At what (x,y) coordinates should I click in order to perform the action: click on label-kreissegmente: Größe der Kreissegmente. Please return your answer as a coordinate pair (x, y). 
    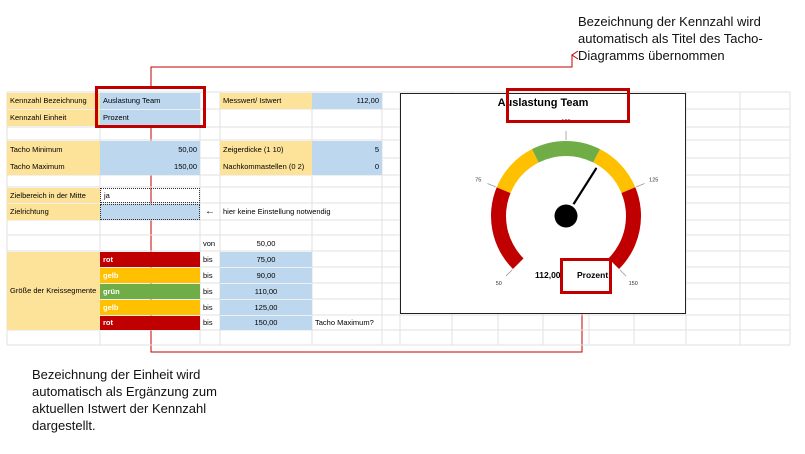
    Looking at the image, I should click on (53, 291).